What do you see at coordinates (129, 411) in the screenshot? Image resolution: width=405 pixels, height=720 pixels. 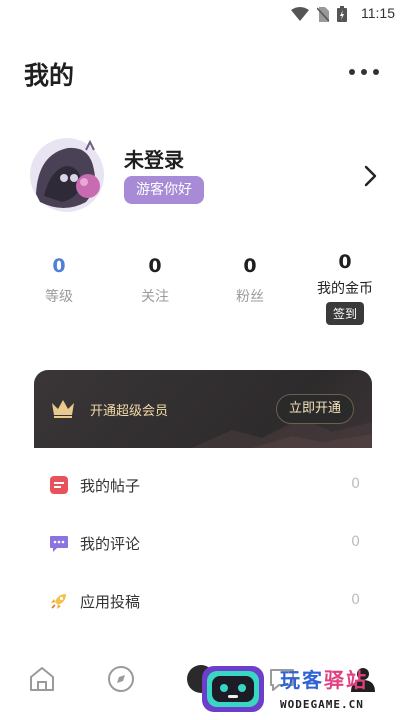 I see `vip-text: 开通超级会员` at bounding box center [129, 411].